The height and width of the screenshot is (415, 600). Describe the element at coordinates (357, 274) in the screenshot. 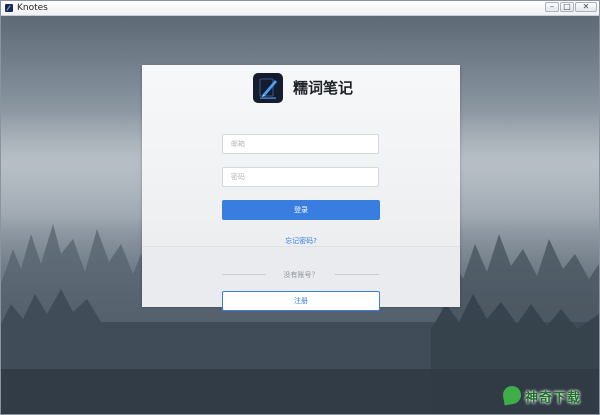

I see `divider-right` at that location.